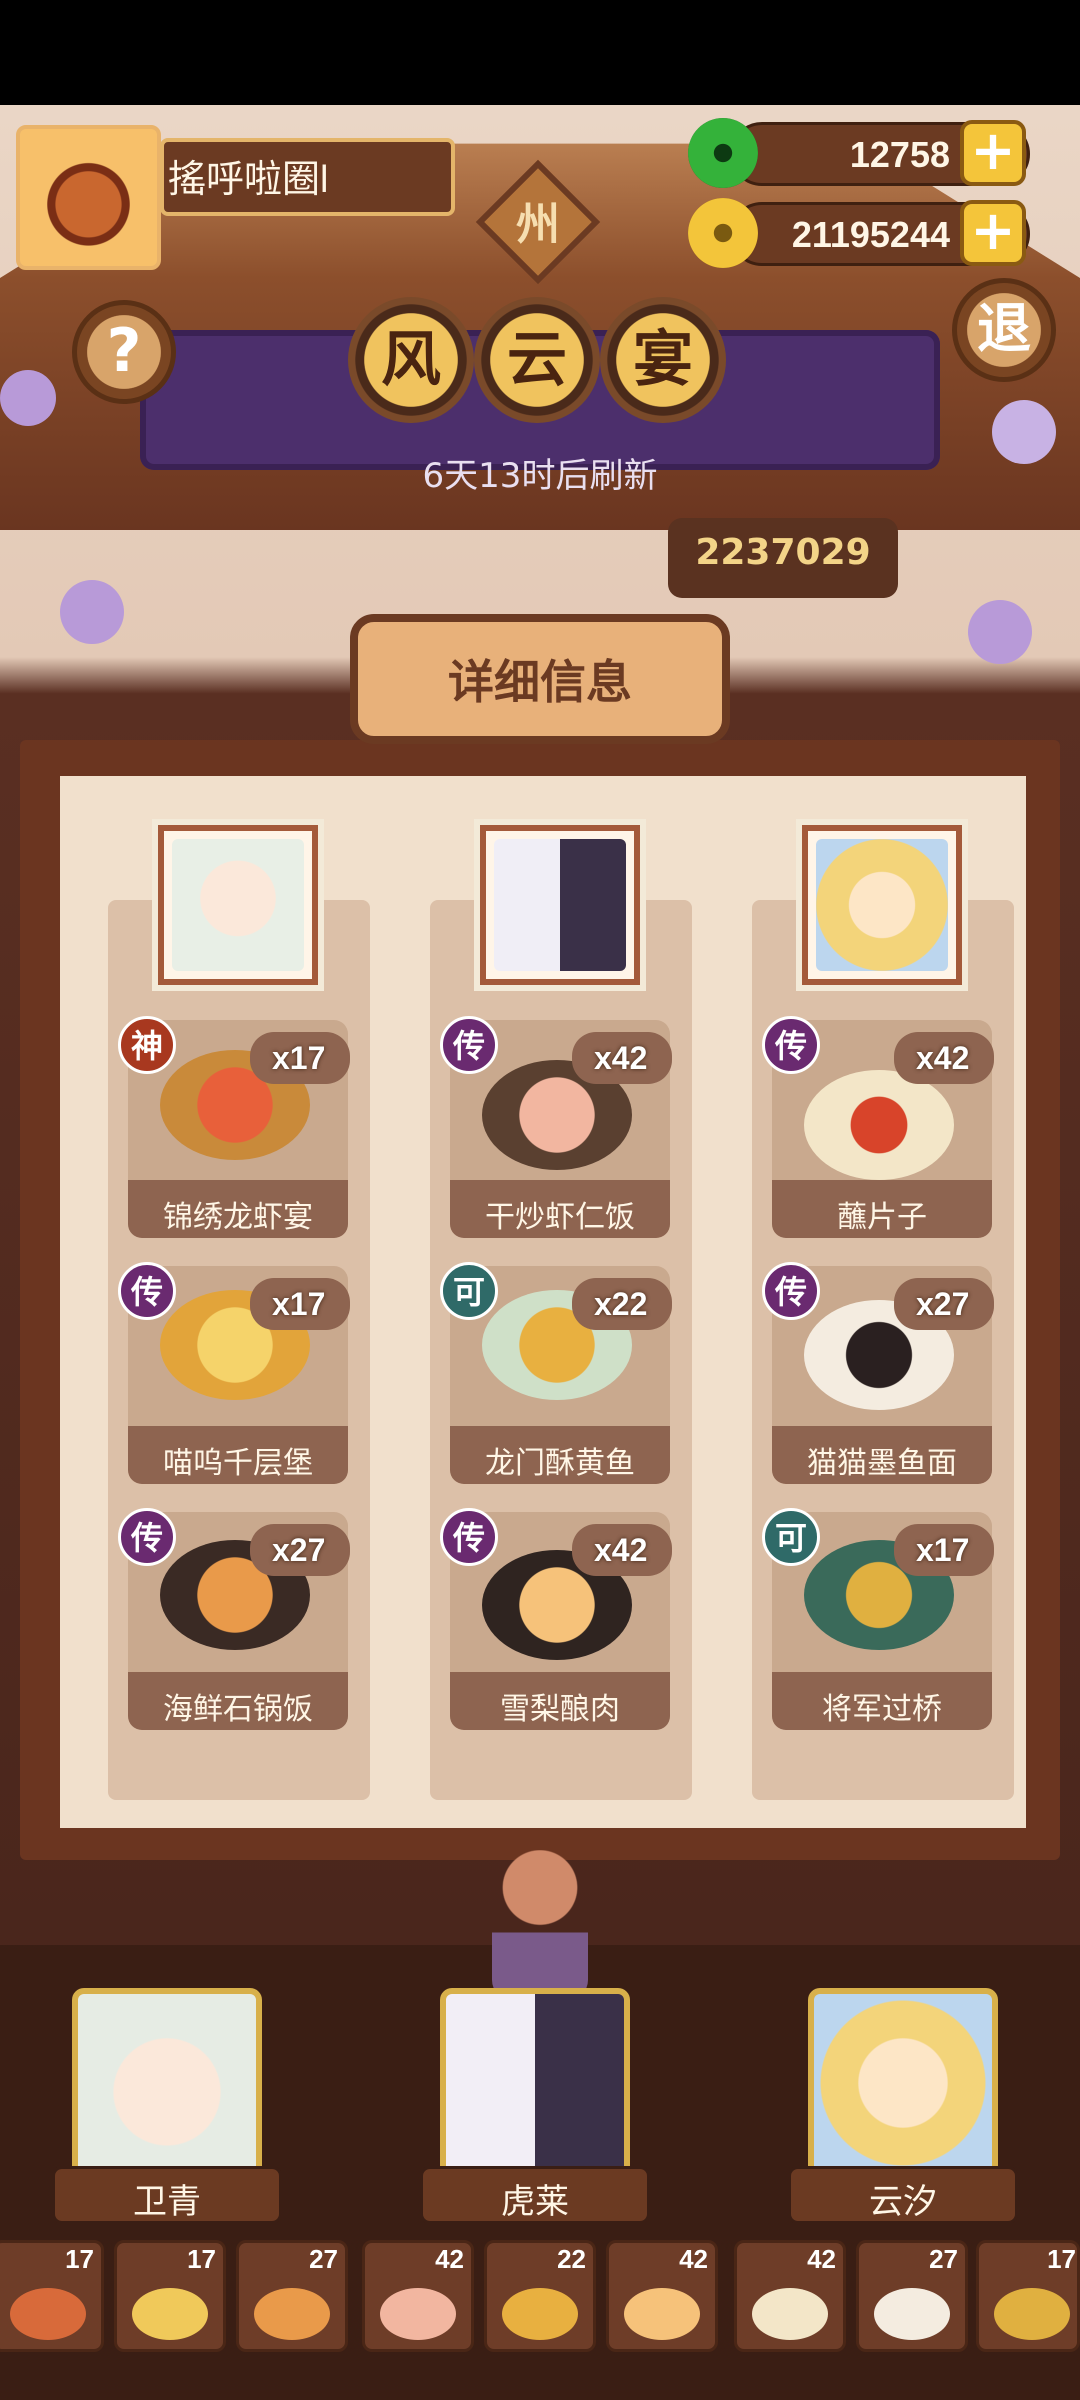  I want to click on dish-count: x22, so click(621, 1304).